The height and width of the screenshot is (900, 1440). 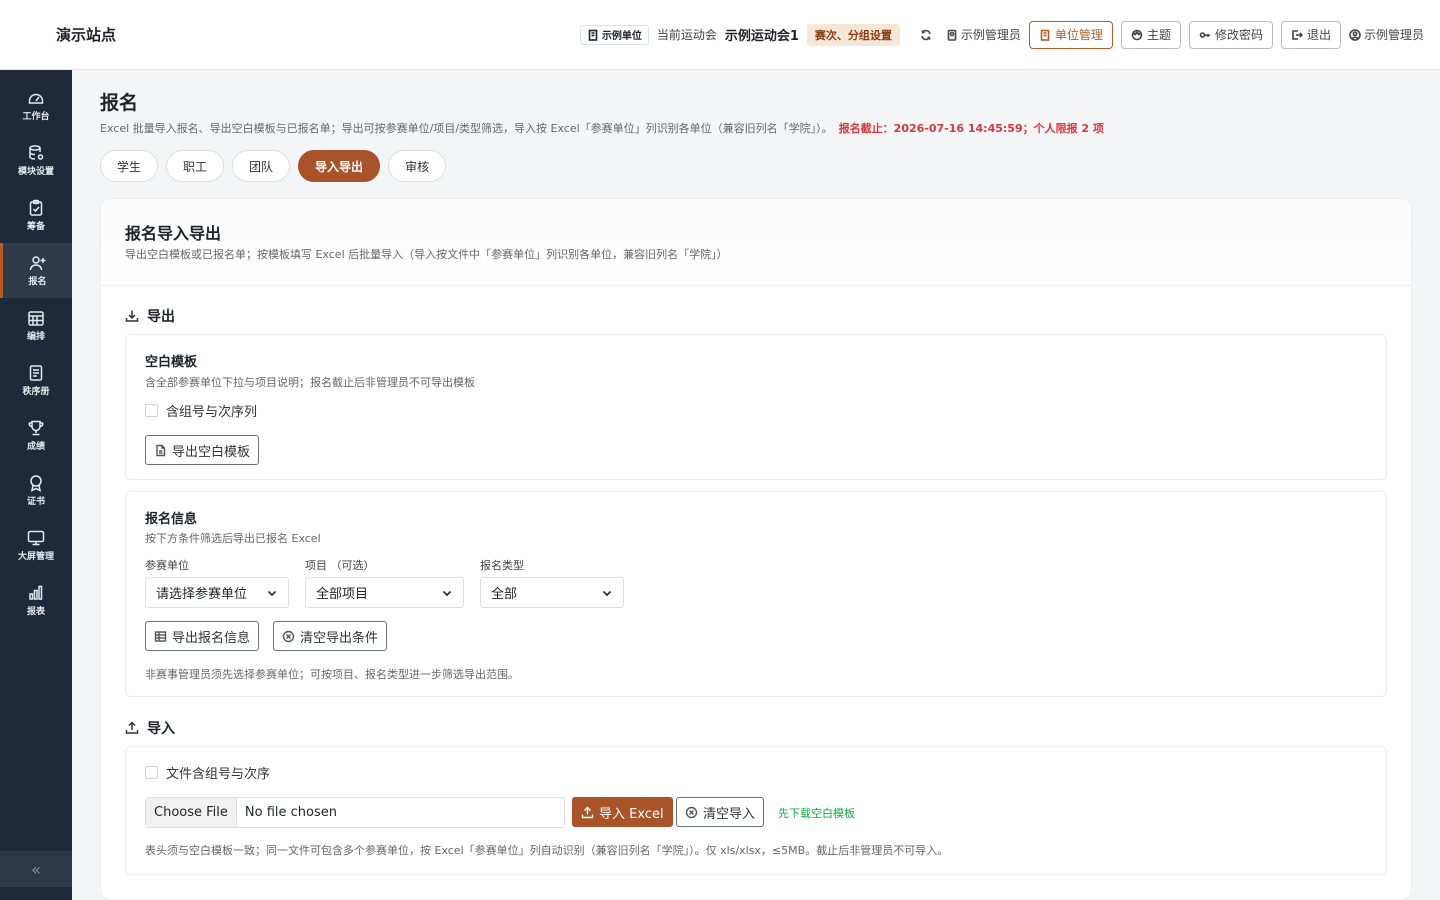 I want to click on trophy-icon, so click(x=36, y=428).